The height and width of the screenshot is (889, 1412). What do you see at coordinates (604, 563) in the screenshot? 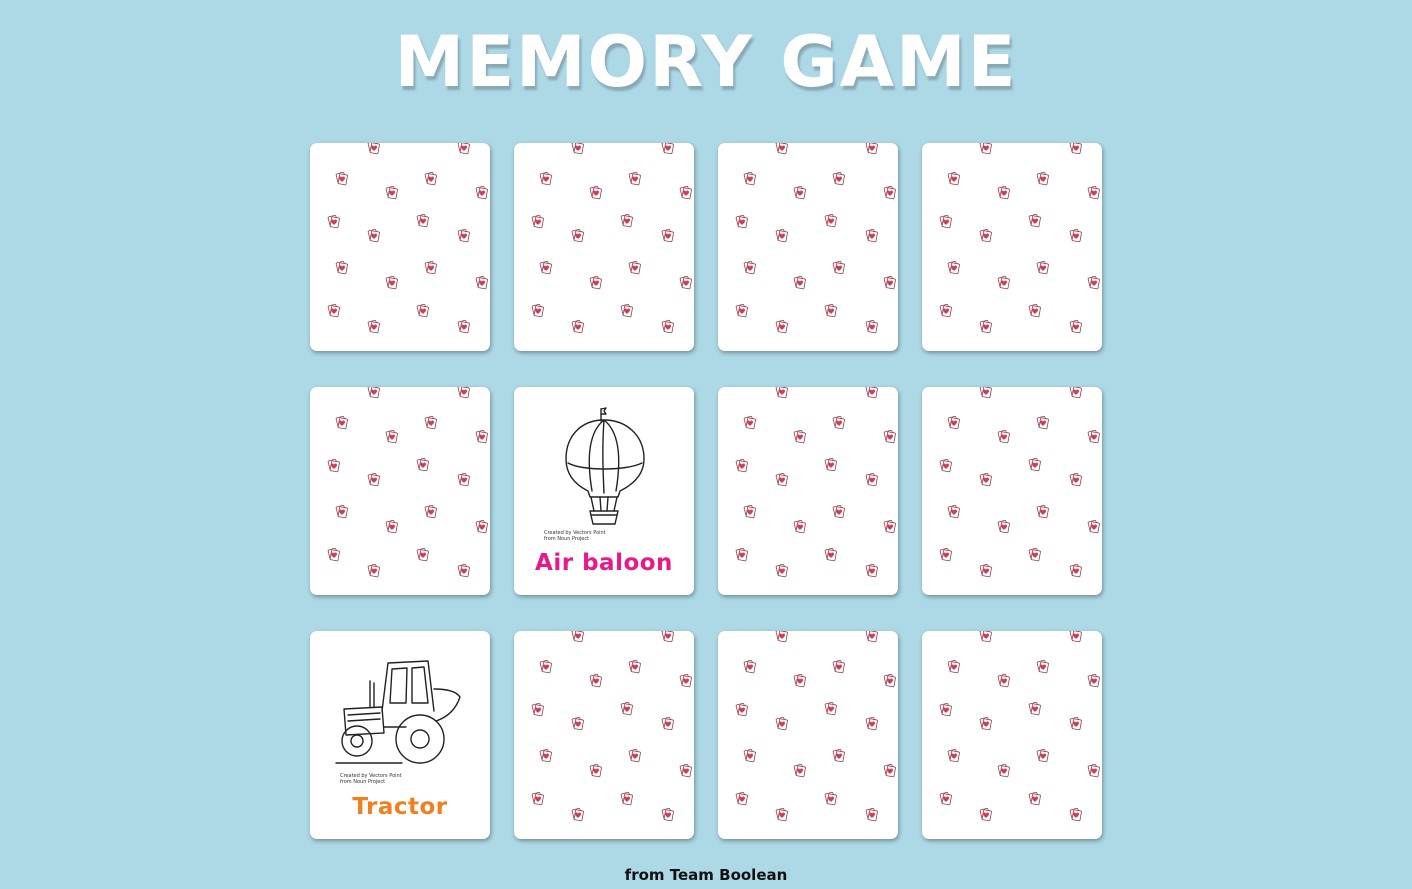
I see `card-label: Air baloon` at bounding box center [604, 563].